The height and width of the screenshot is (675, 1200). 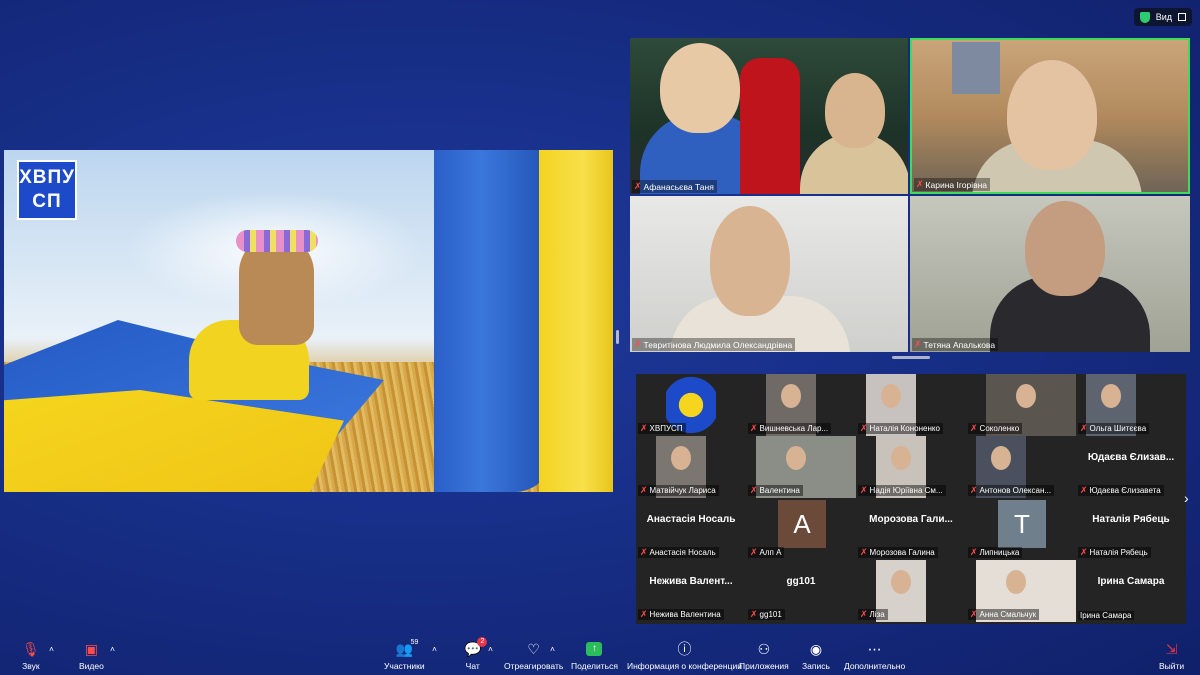 I want to click on participant-name: Ірина Самара, so click(x=1106, y=615).